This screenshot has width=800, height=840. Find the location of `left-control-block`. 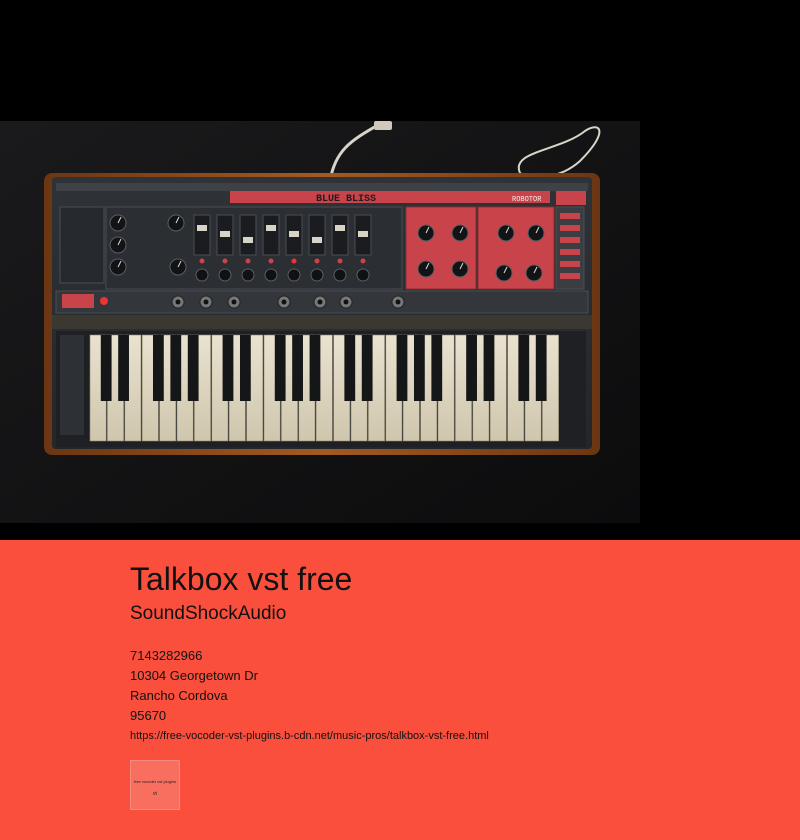

left-control-block is located at coordinates (82, 245).